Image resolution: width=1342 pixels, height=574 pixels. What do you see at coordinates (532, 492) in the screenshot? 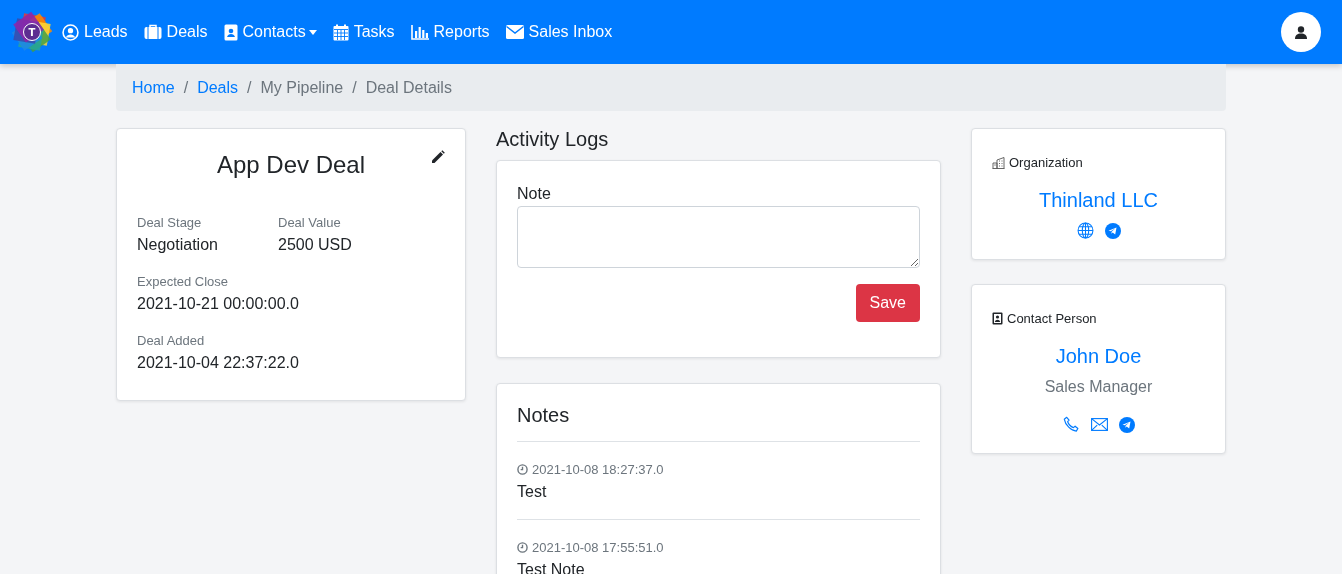
I see `note-text: Test` at bounding box center [532, 492].